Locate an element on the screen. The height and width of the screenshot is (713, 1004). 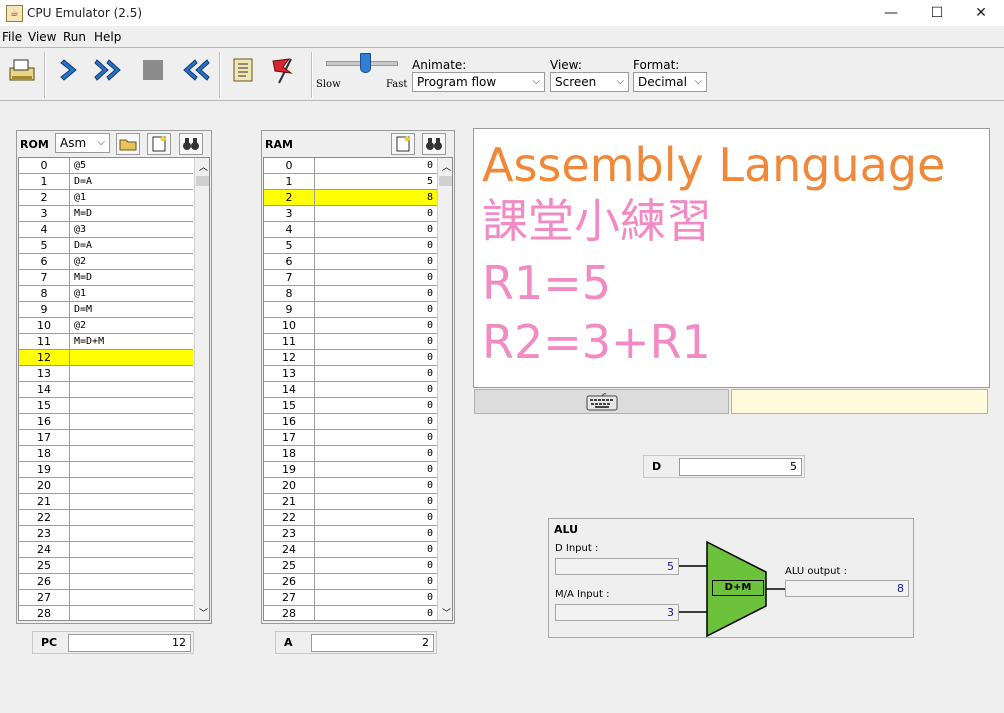
ram-row: 11 0 is located at coordinates (350, 342).